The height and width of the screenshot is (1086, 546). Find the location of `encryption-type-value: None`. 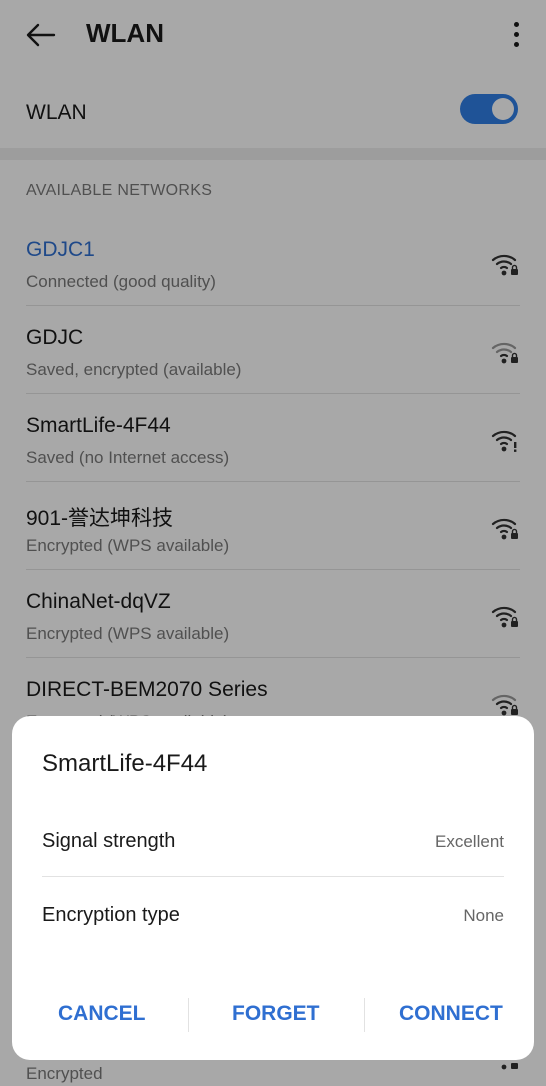

encryption-type-value: None is located at coordinates (483, 915).